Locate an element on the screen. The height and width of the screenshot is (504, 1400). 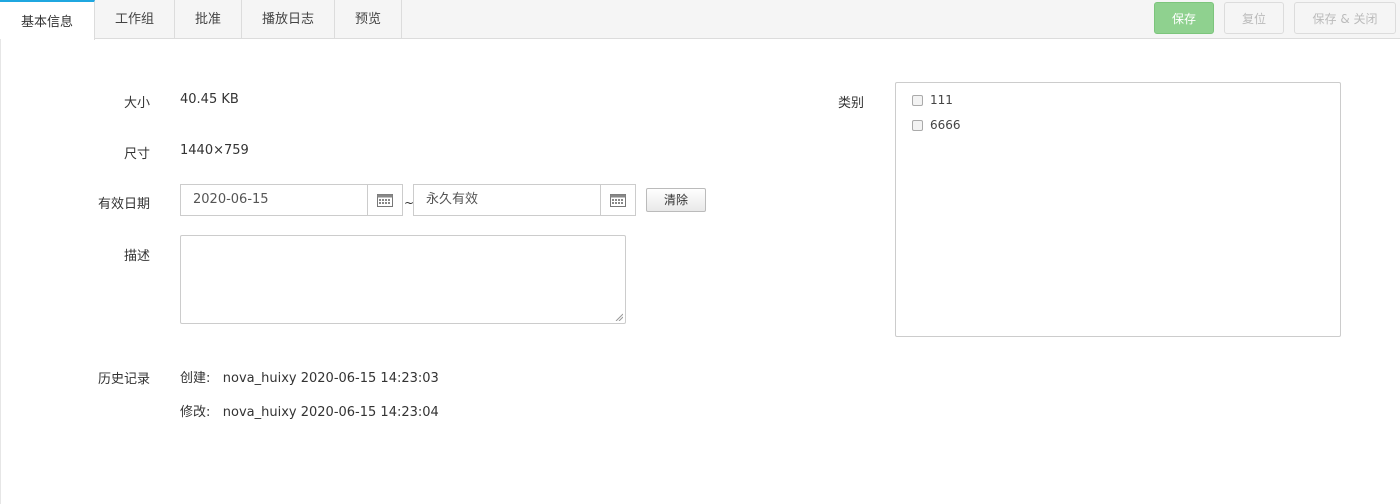
description-label: 描述 is located at coordinates (136, 256).